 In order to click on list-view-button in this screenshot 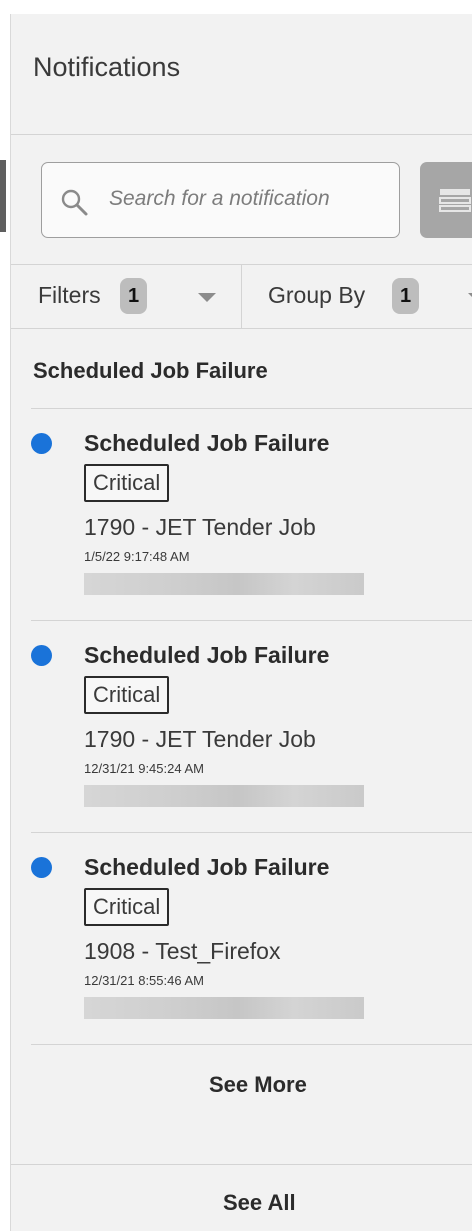, I will do `click(446, 200)`.